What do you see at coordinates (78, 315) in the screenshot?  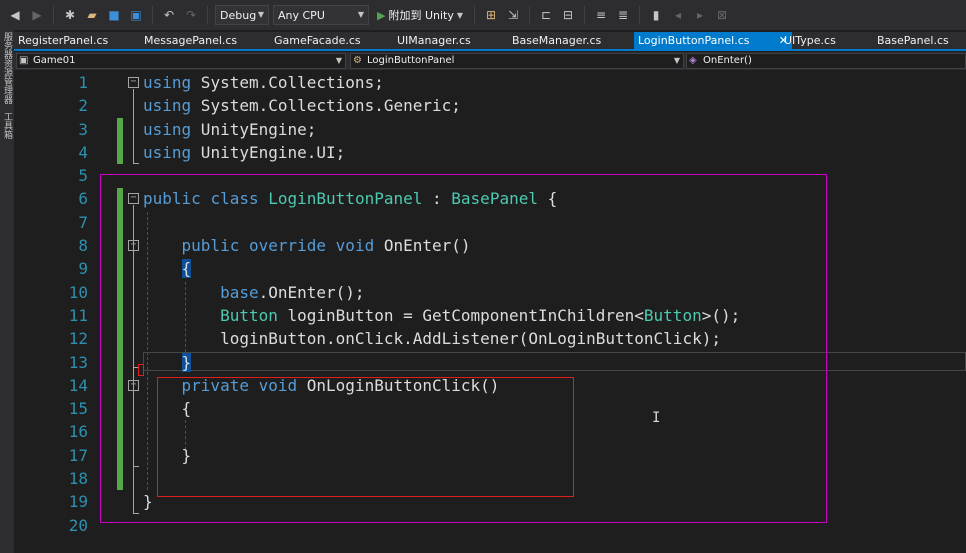 I see `line-number: 11` at bounding box center [78, 315].